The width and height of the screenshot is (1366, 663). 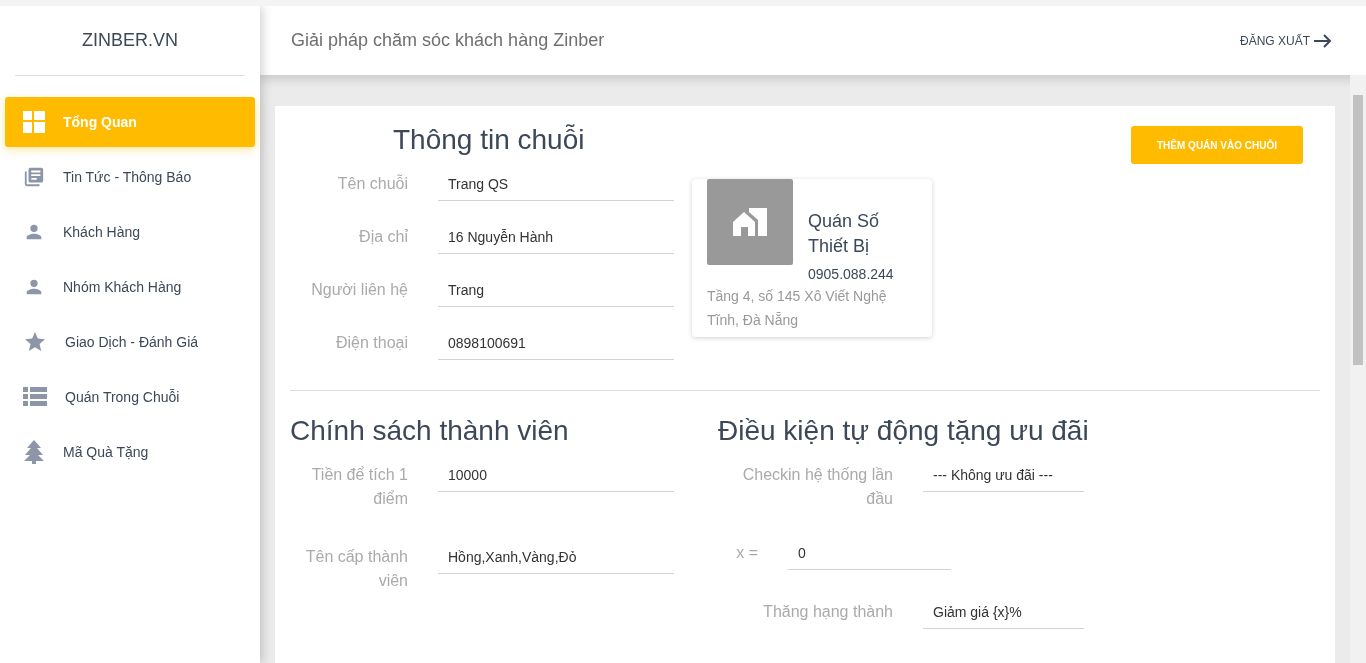 What do you see at coordinates (35, 342) in the screenshot?
I see `star-icon` at bounding box center [35, 342].